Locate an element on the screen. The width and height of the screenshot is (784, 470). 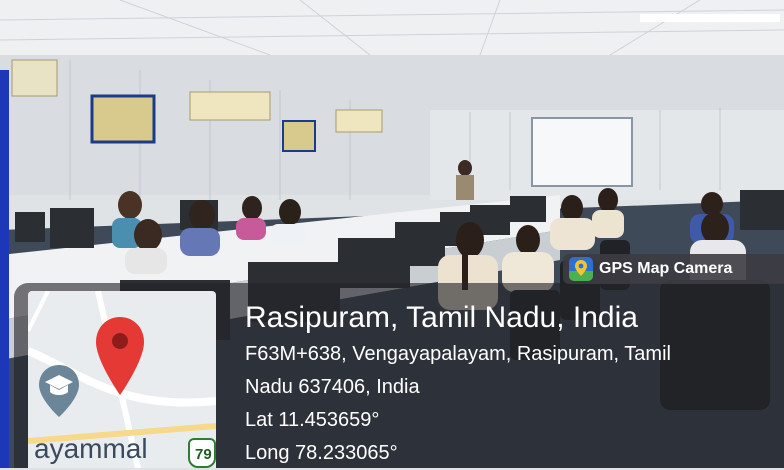
badge-label: GPS Map Camera is located at coordinates (666, 268).